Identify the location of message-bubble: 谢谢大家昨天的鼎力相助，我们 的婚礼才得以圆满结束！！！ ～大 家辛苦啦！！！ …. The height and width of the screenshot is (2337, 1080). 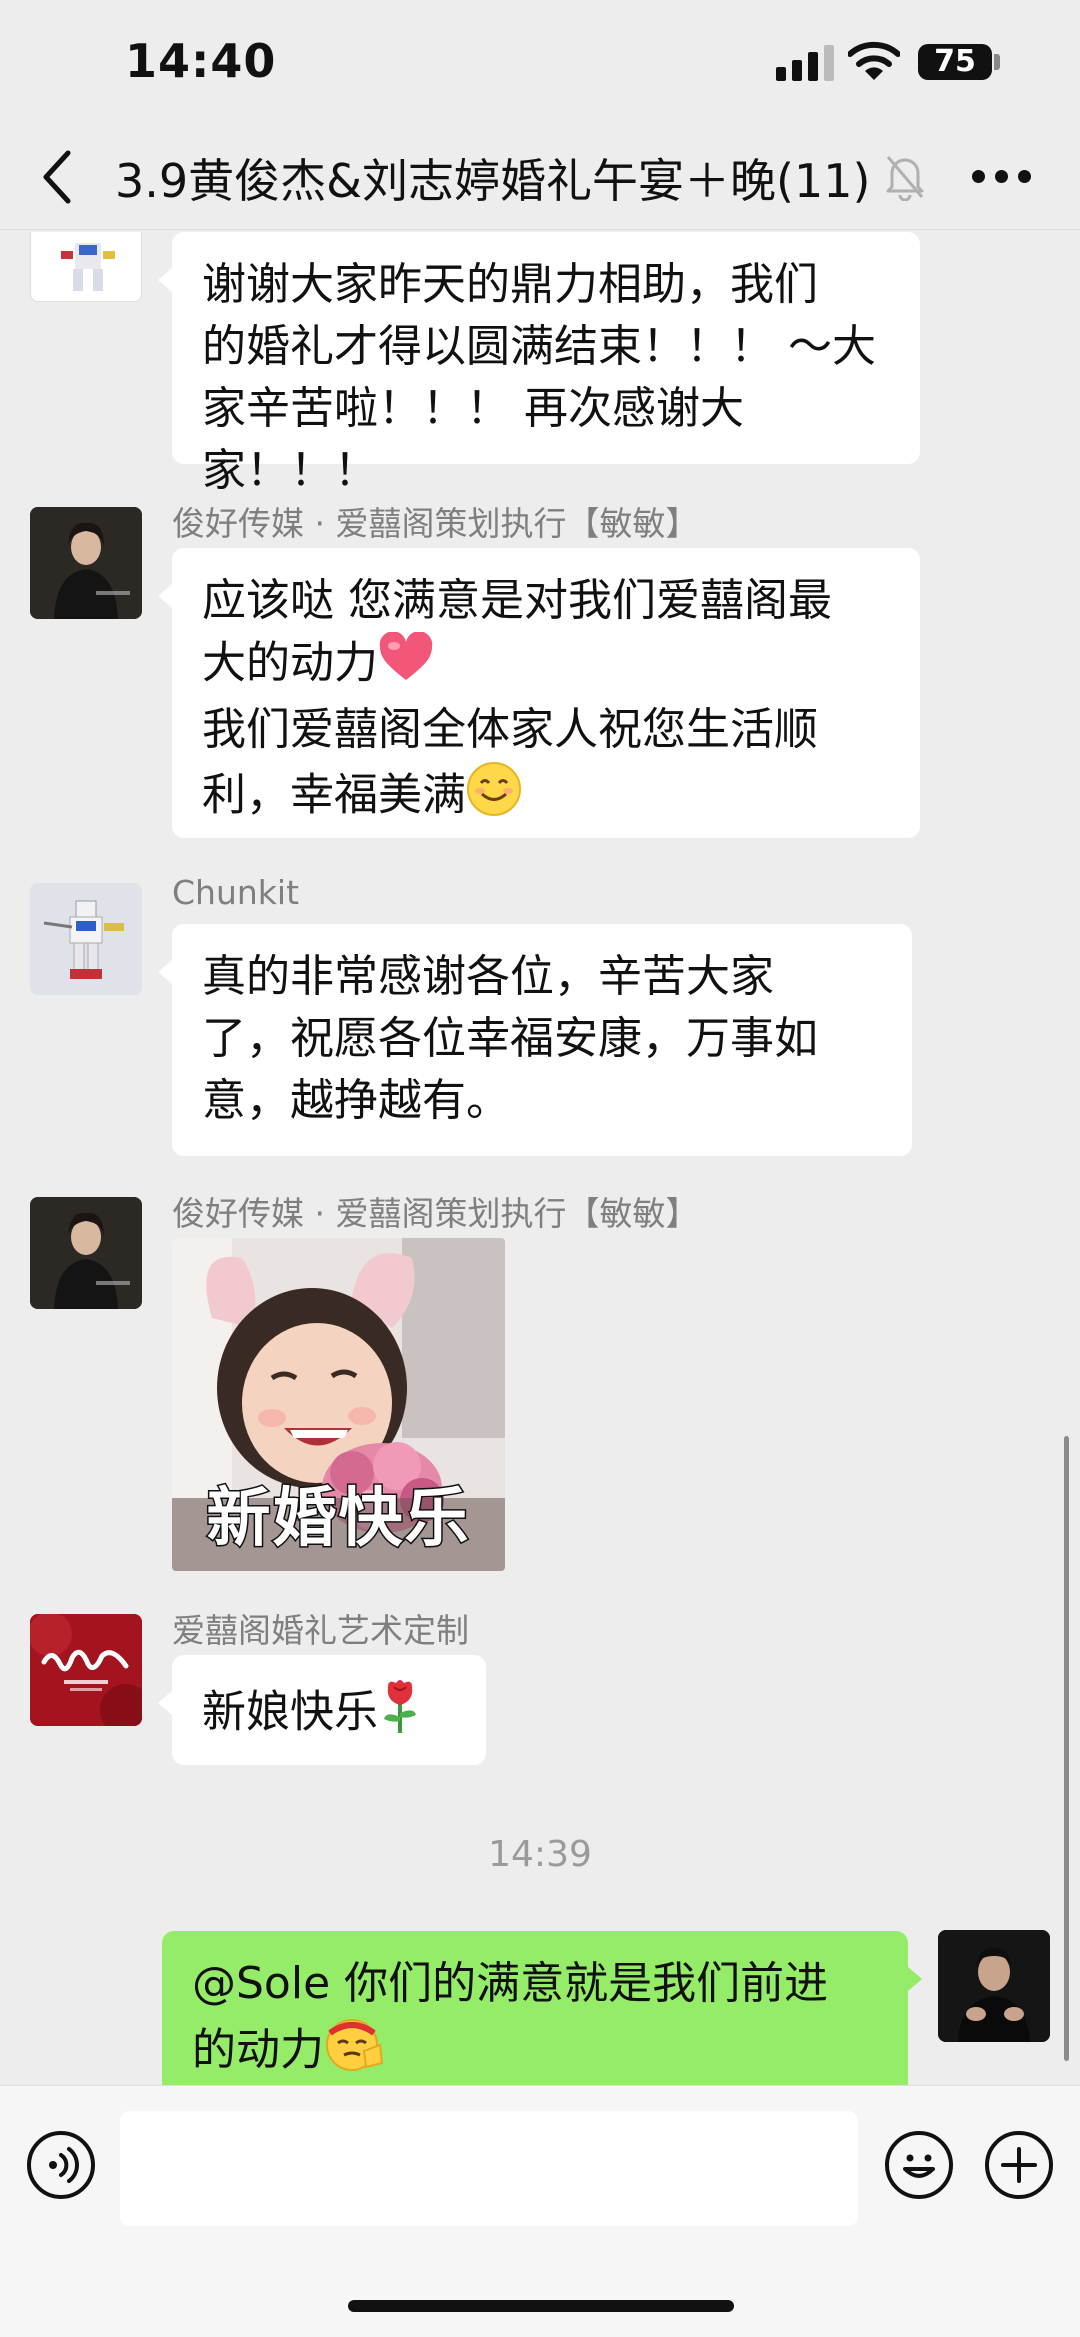
(539, 364).